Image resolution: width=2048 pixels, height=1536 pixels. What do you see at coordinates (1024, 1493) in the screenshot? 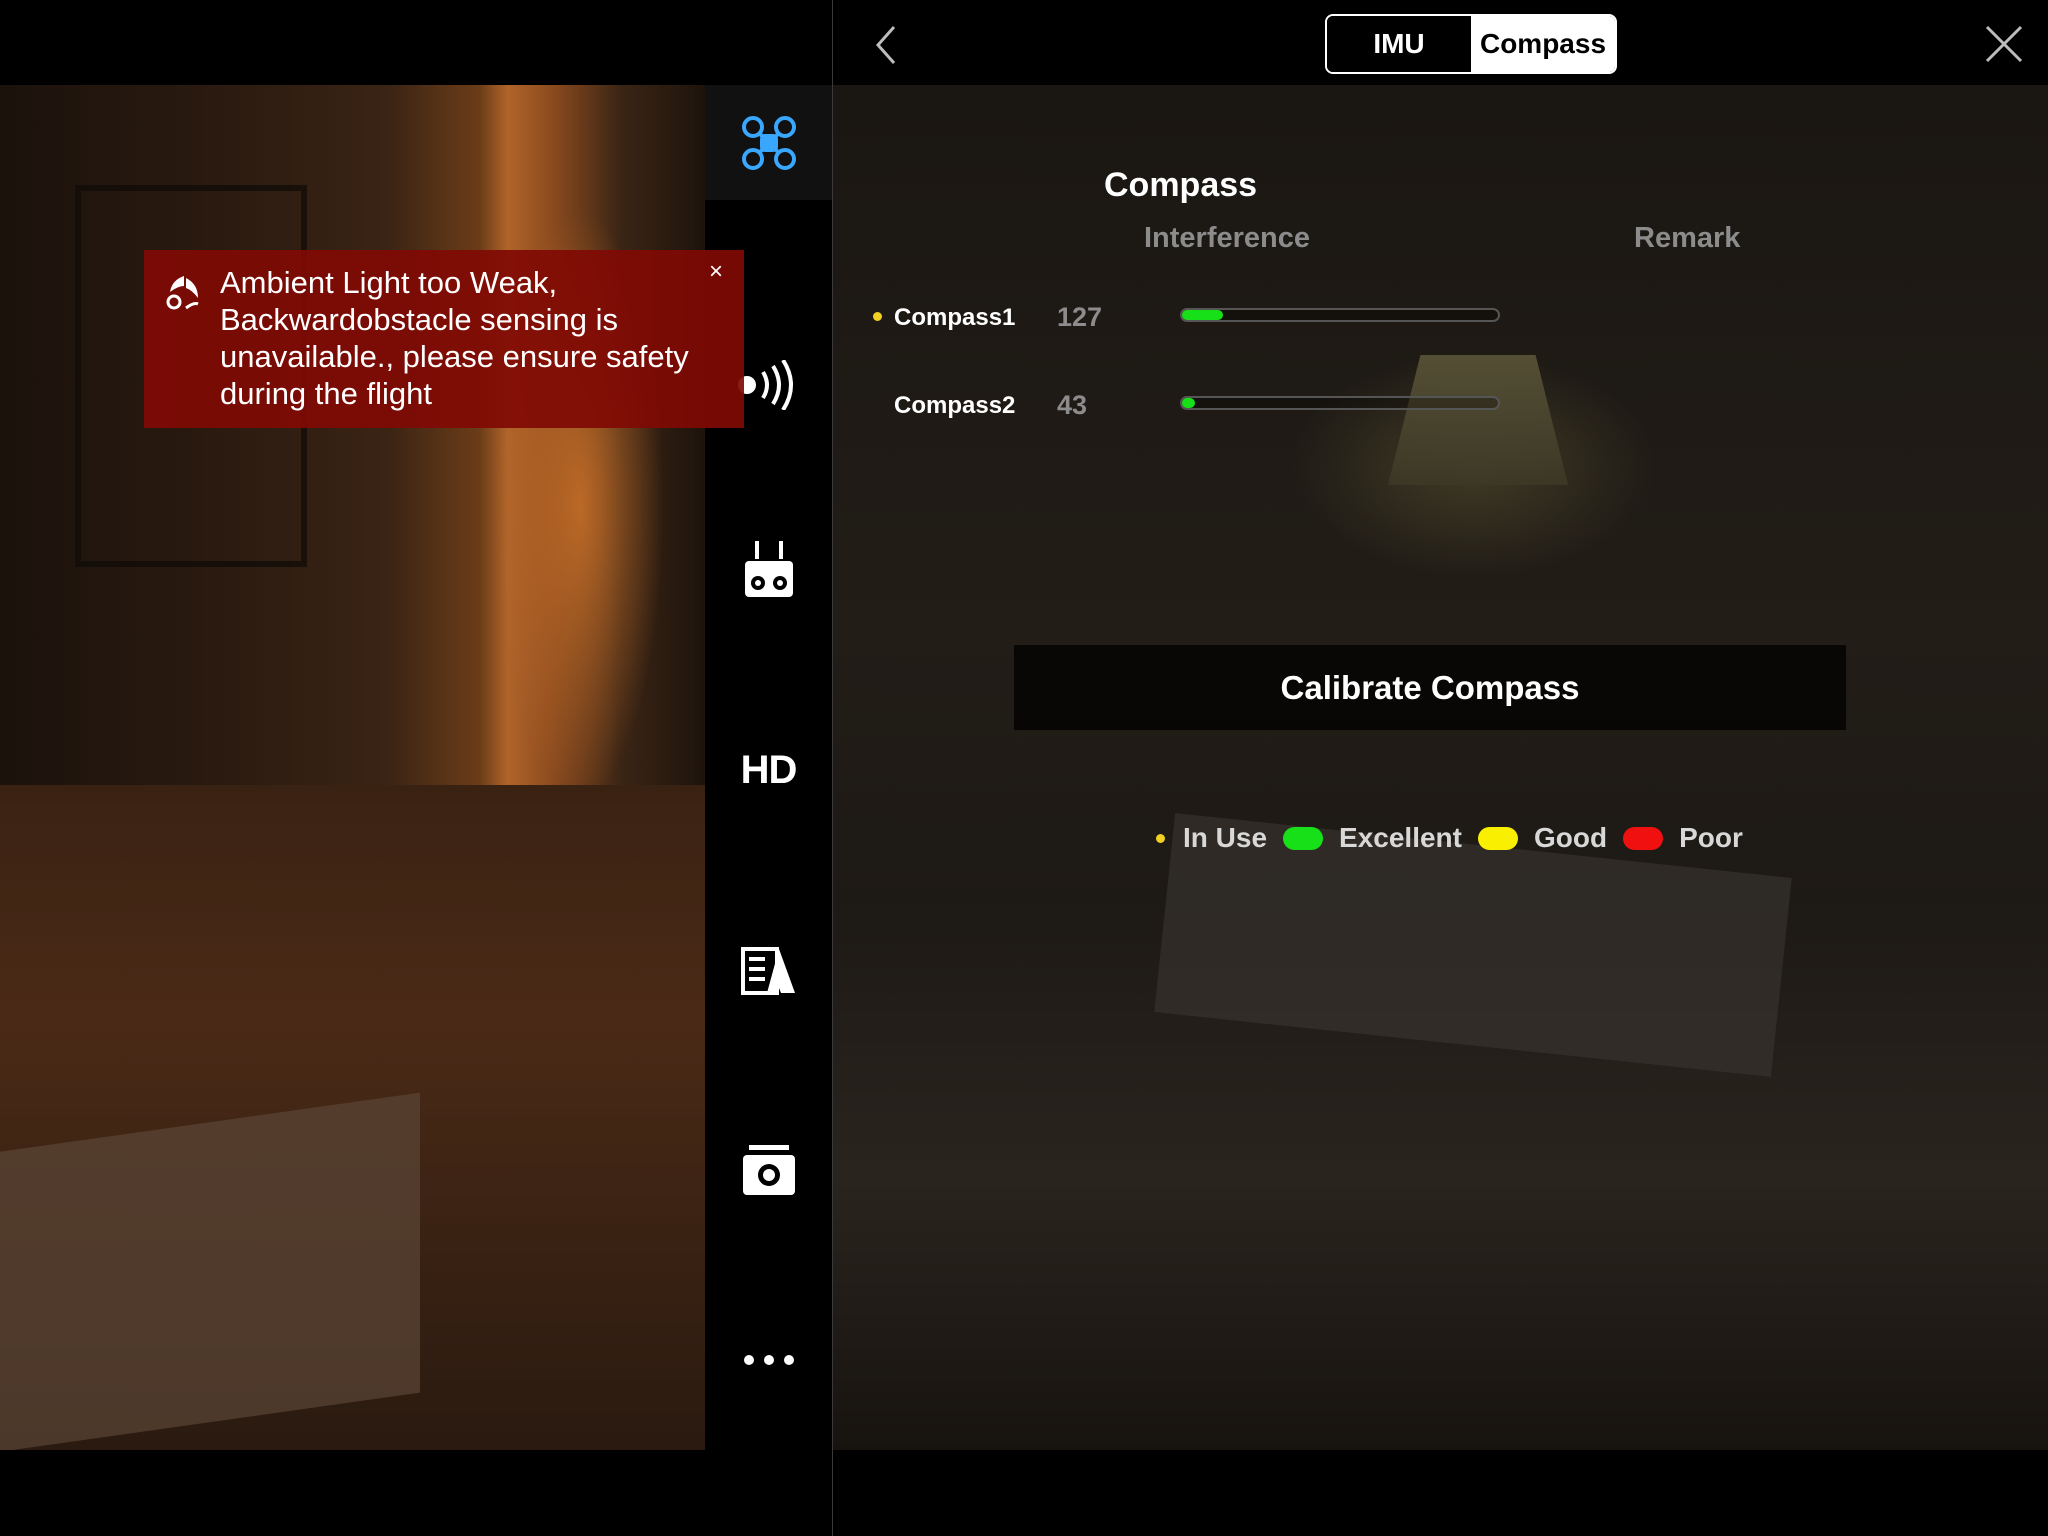
I see `bottom-bar` at bounding box center [1024, 1493].